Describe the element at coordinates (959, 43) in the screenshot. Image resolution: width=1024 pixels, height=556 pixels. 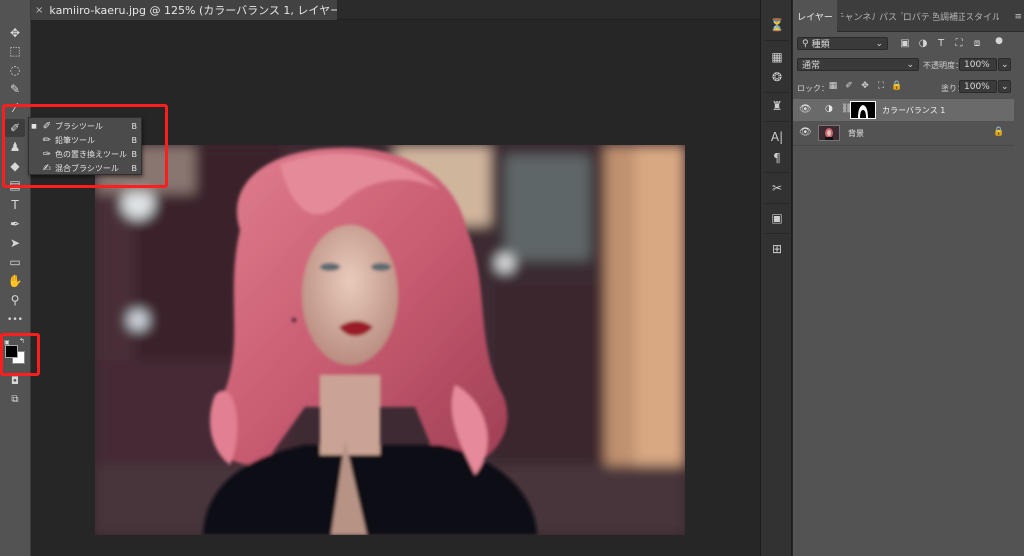
I see `shape-filter-icon: ⛶` at that location.